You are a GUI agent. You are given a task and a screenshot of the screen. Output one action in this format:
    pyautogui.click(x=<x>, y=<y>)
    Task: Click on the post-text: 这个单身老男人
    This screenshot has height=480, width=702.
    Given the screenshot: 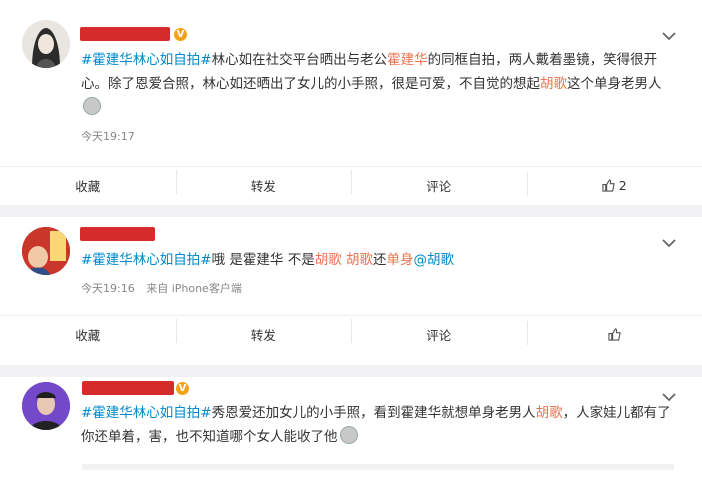 What is the action you would take?
    pyautogui.click(x=614, y=84)
    